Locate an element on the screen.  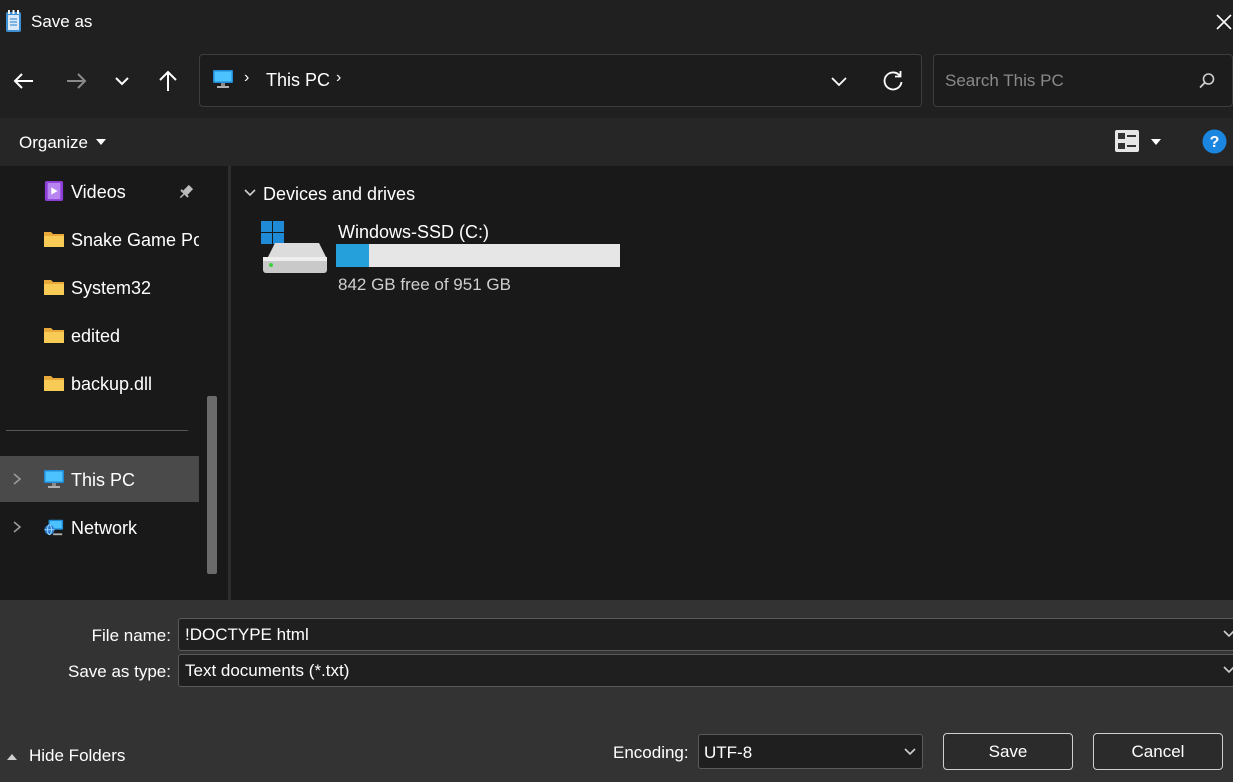
file-name-value: !DOCTYPE html is located at coordinates (247, 635).